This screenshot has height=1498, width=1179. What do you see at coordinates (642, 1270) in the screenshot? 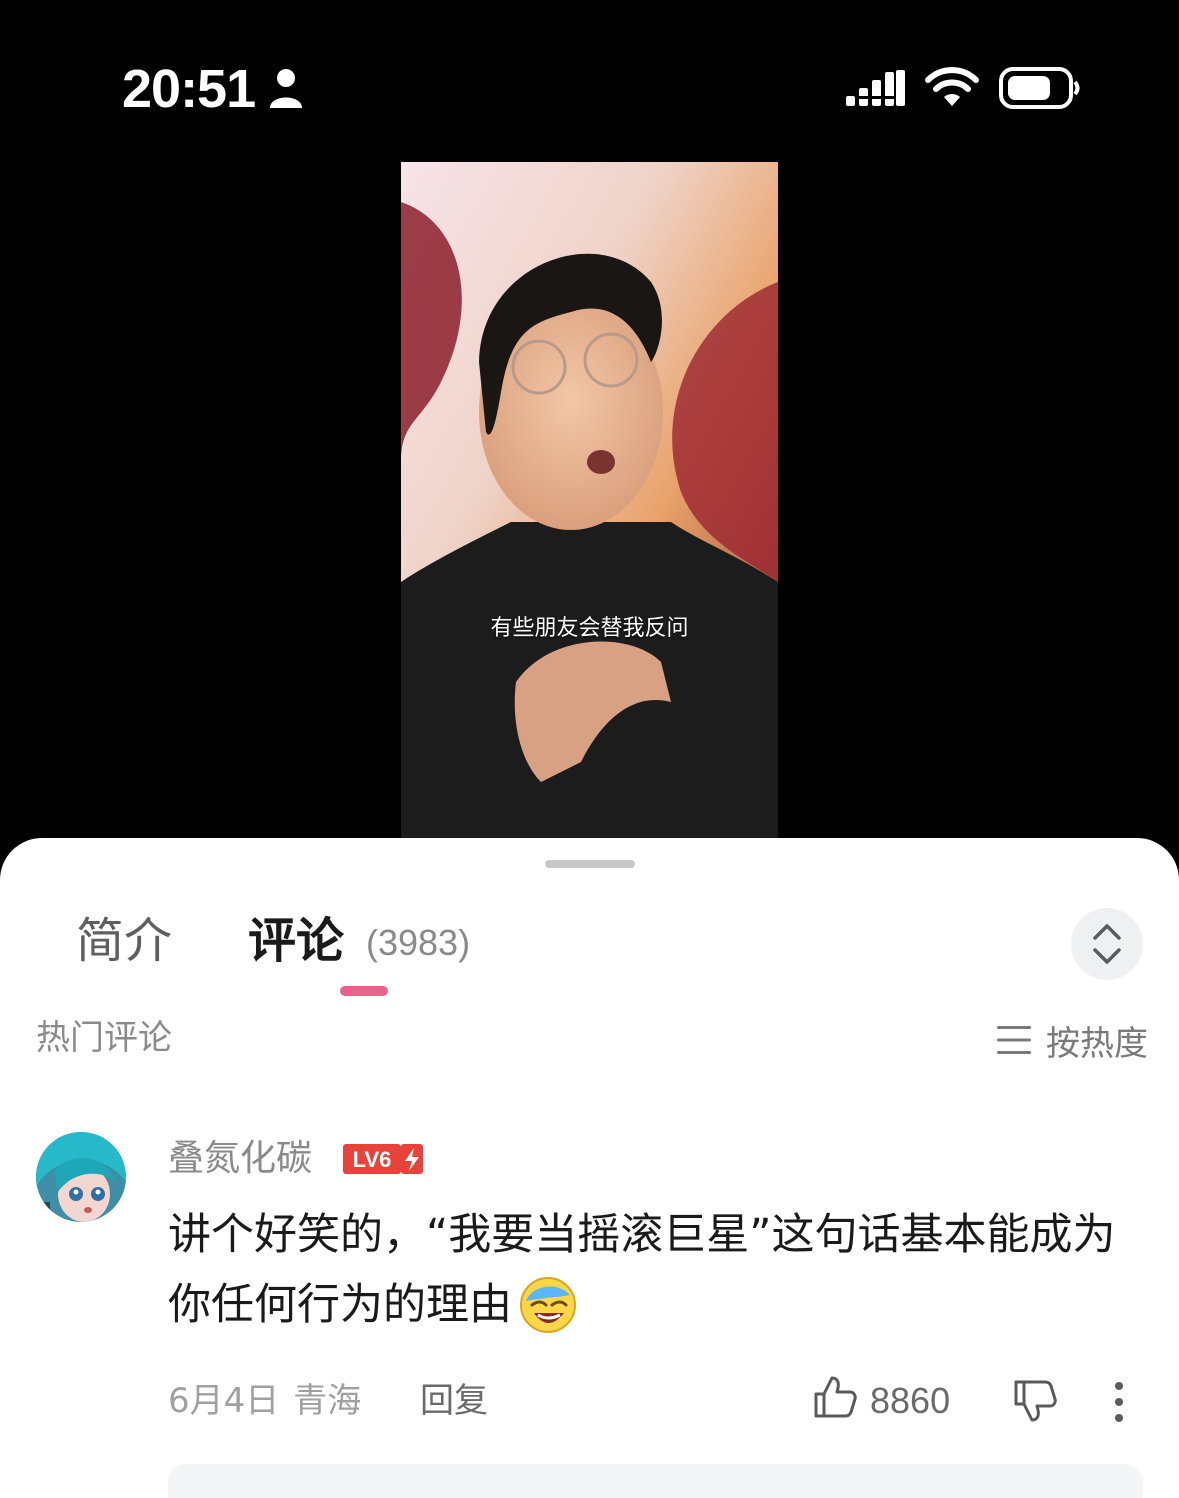
I see `comment-text: 讲个好笑的，“我要当摇滚巨星”这句话基本能成为你任何行为的理由` at bounding box center [642, 1270].